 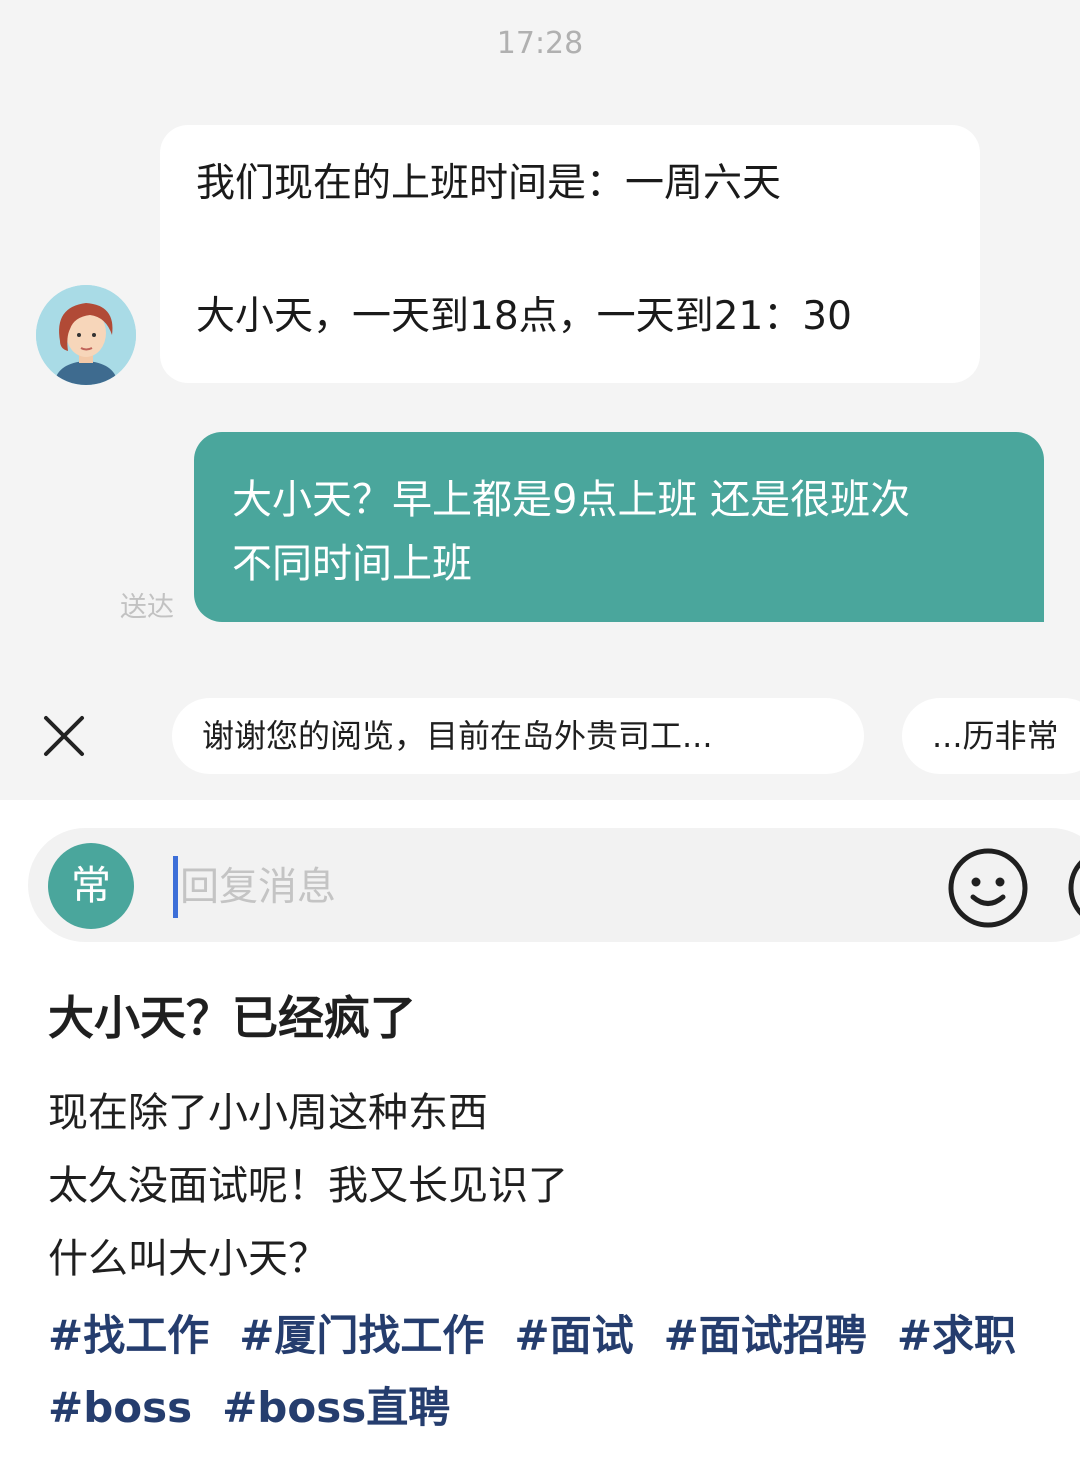 I want to click on reply-input, so click(x=550, y=887).